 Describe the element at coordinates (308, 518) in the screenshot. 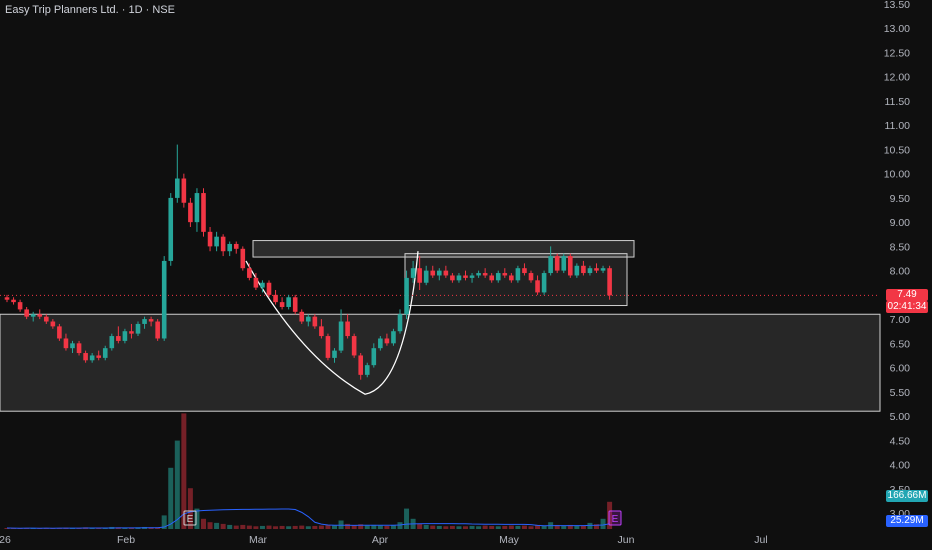

I see `volume-ma-line` at that location.